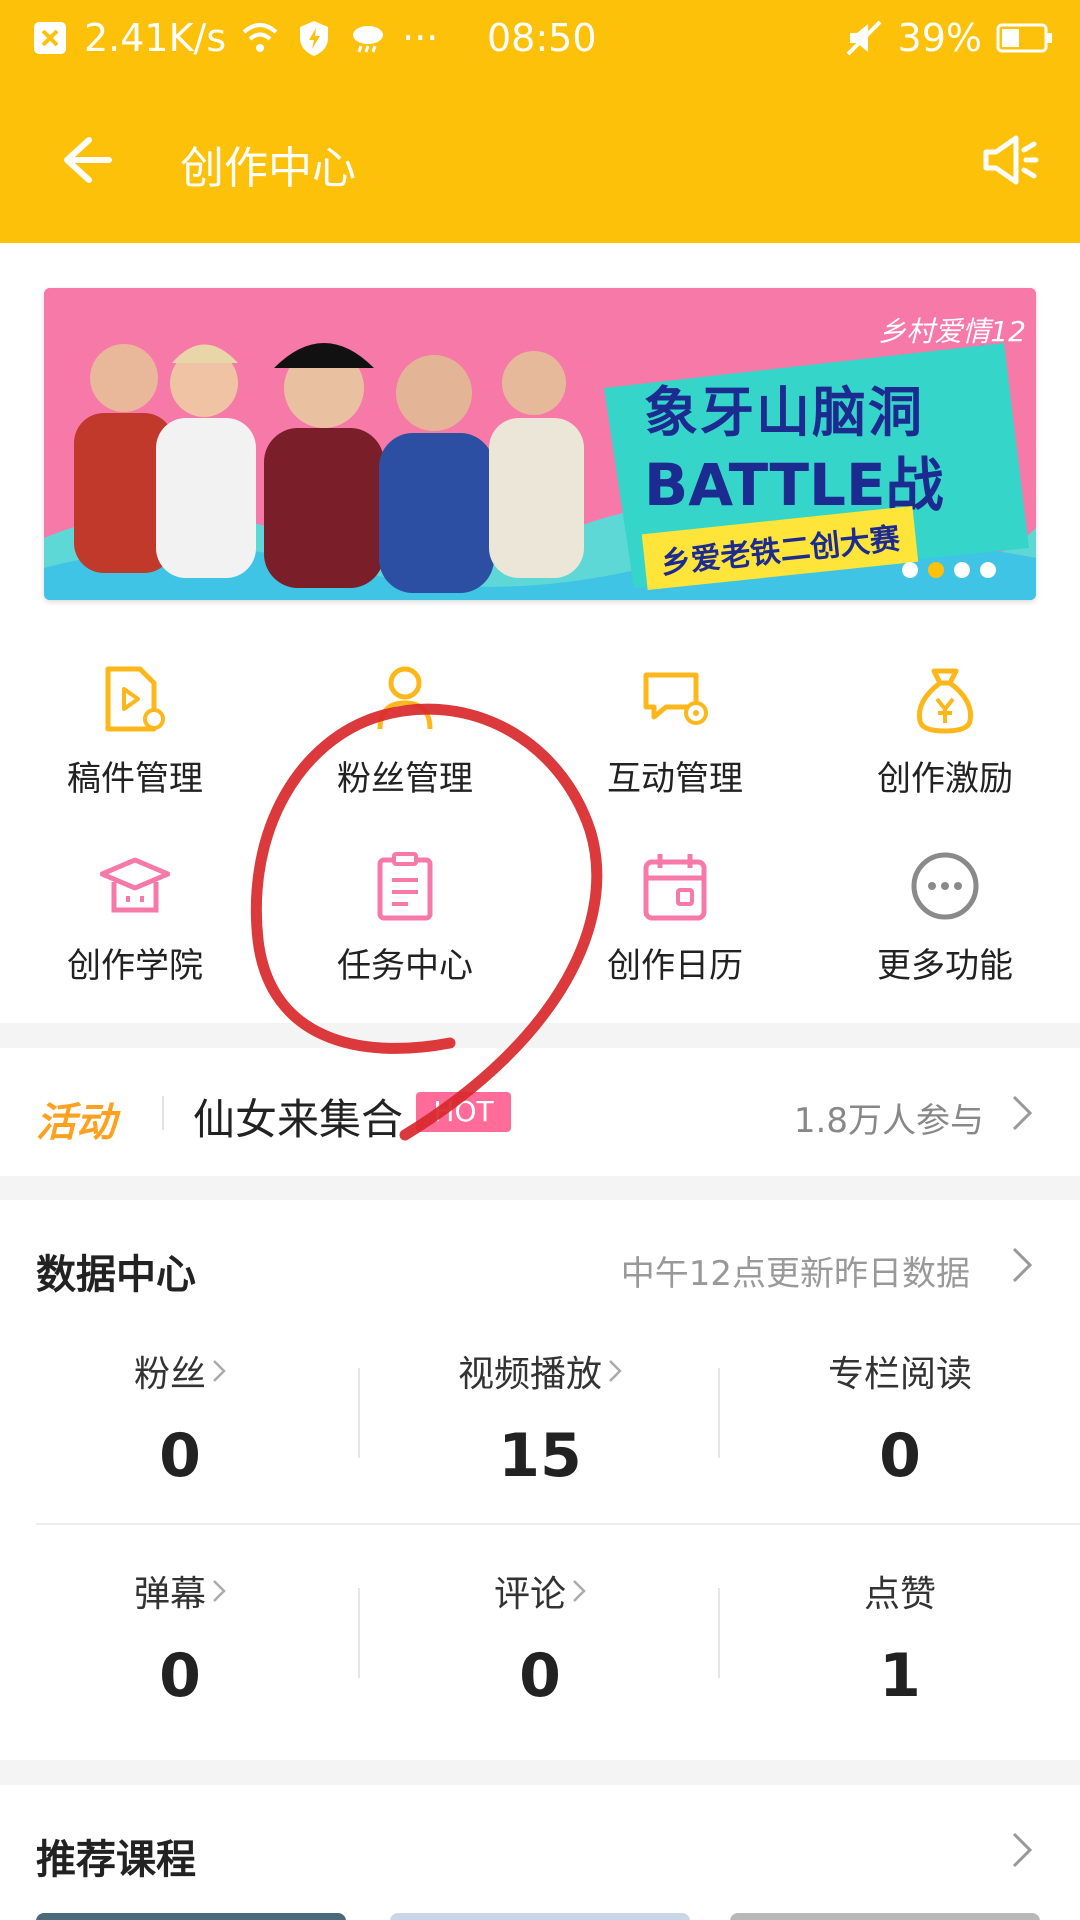 Image resolution: width=1080 pixels, height=1920 pixels. I want to click on stat-fans: 粉丝 0, so click(180, 1418).